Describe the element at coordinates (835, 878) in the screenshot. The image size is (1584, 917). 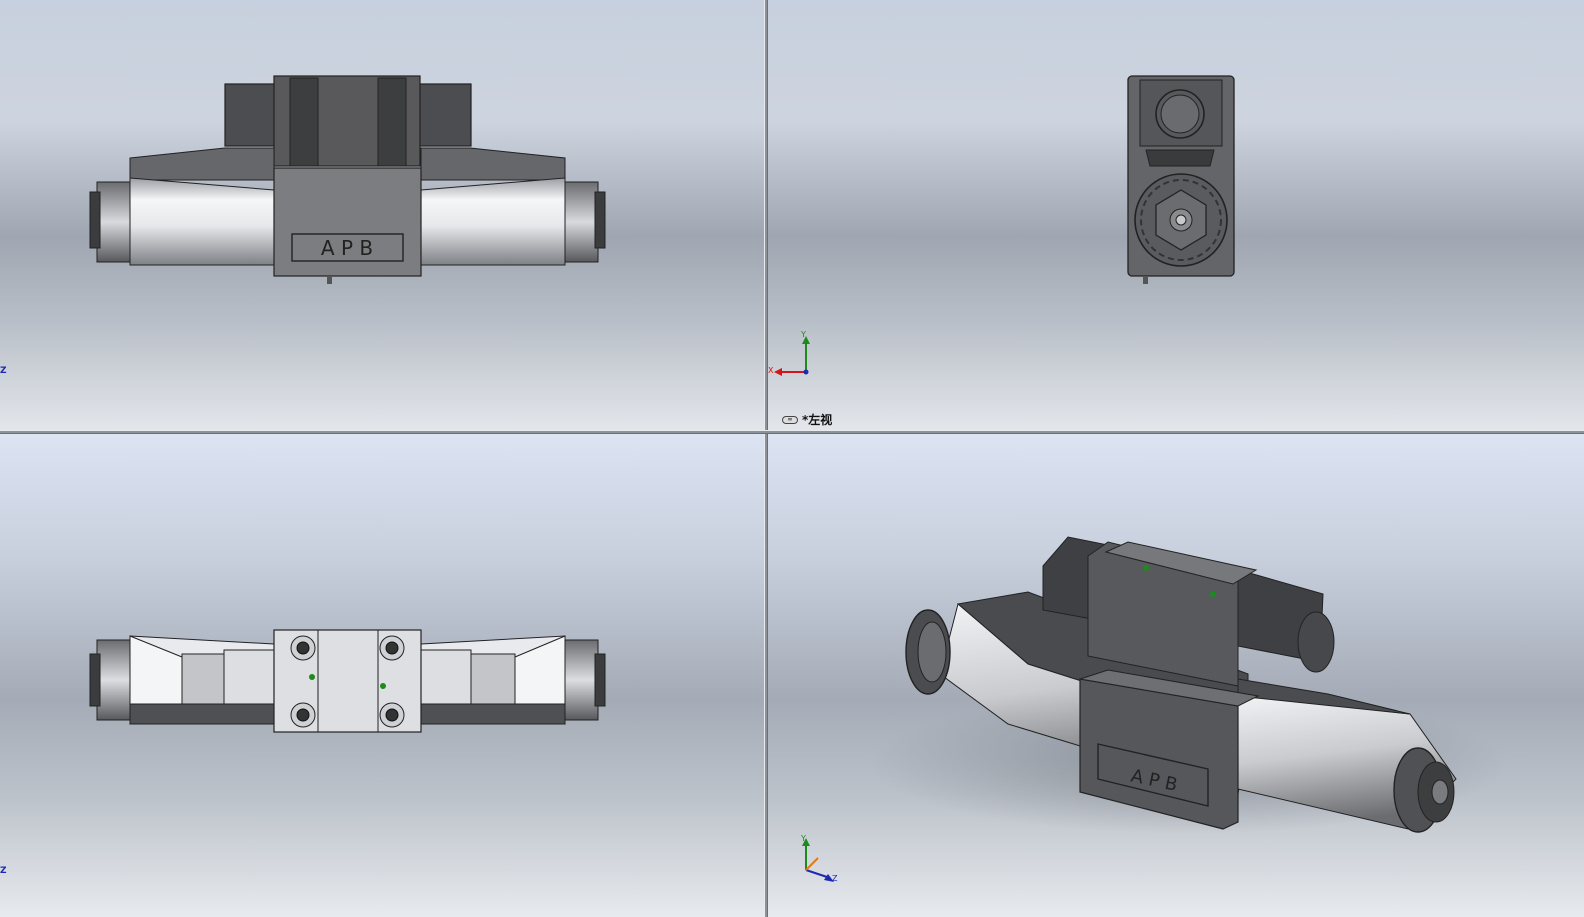
I see `iso-z-axis-label: Z` at that location.